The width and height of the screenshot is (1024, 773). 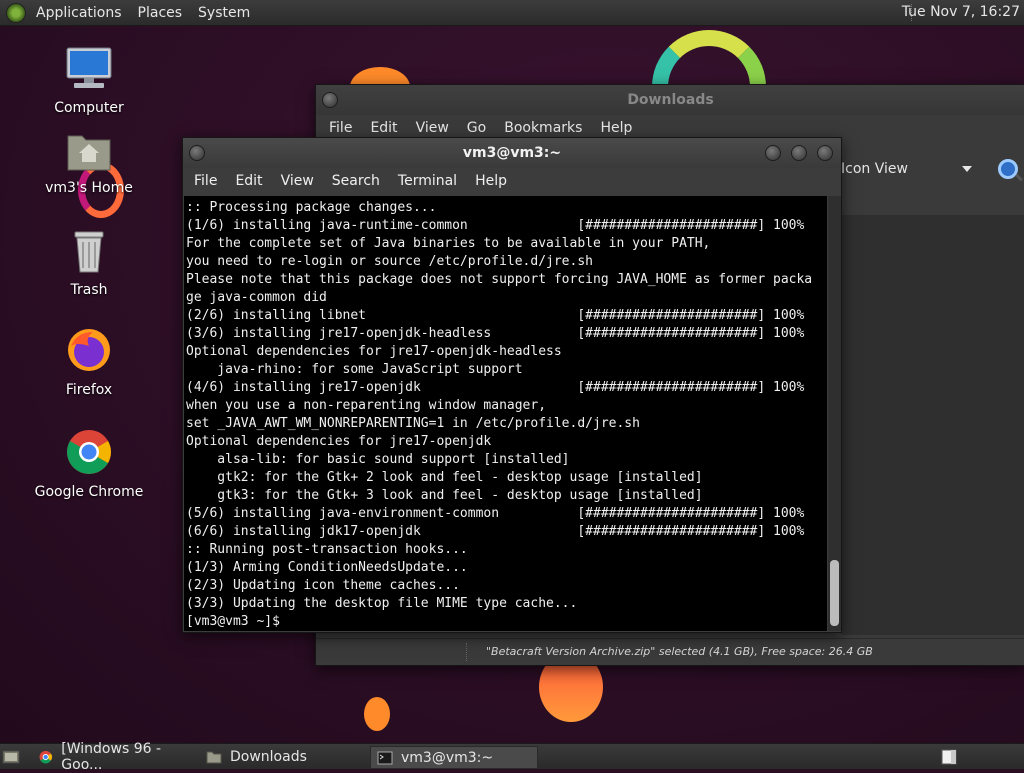 I want to click on desktop-icon-label: vm3's Home, so click(x=89, y=188).